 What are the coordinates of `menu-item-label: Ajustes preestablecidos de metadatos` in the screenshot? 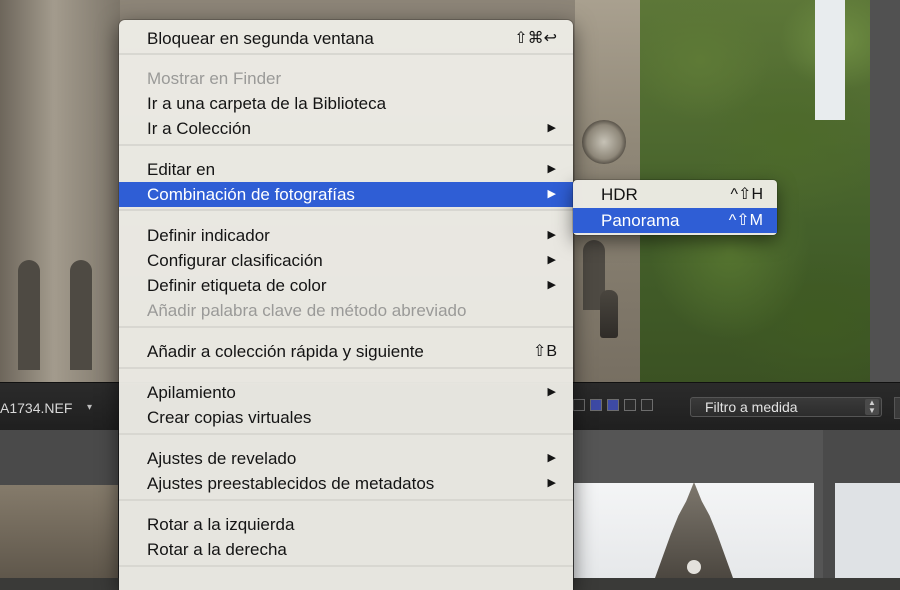 It's located at (291, 483).